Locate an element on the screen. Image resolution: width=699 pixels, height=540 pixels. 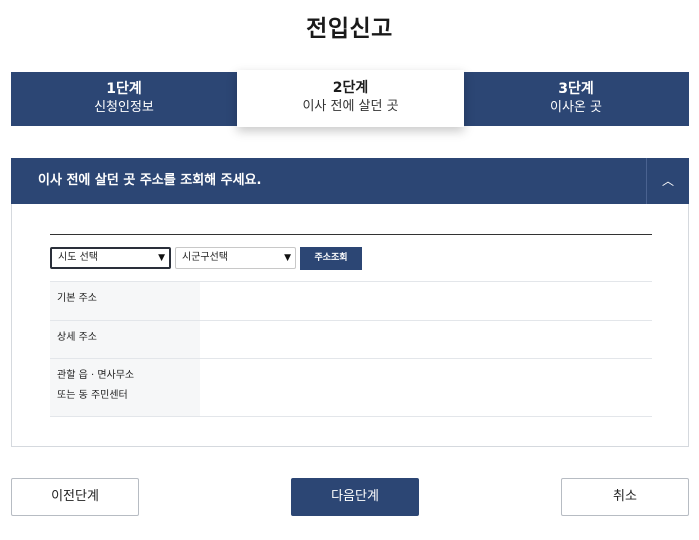
next-step-button: 다음단계 is located at coordinates (355, 497).